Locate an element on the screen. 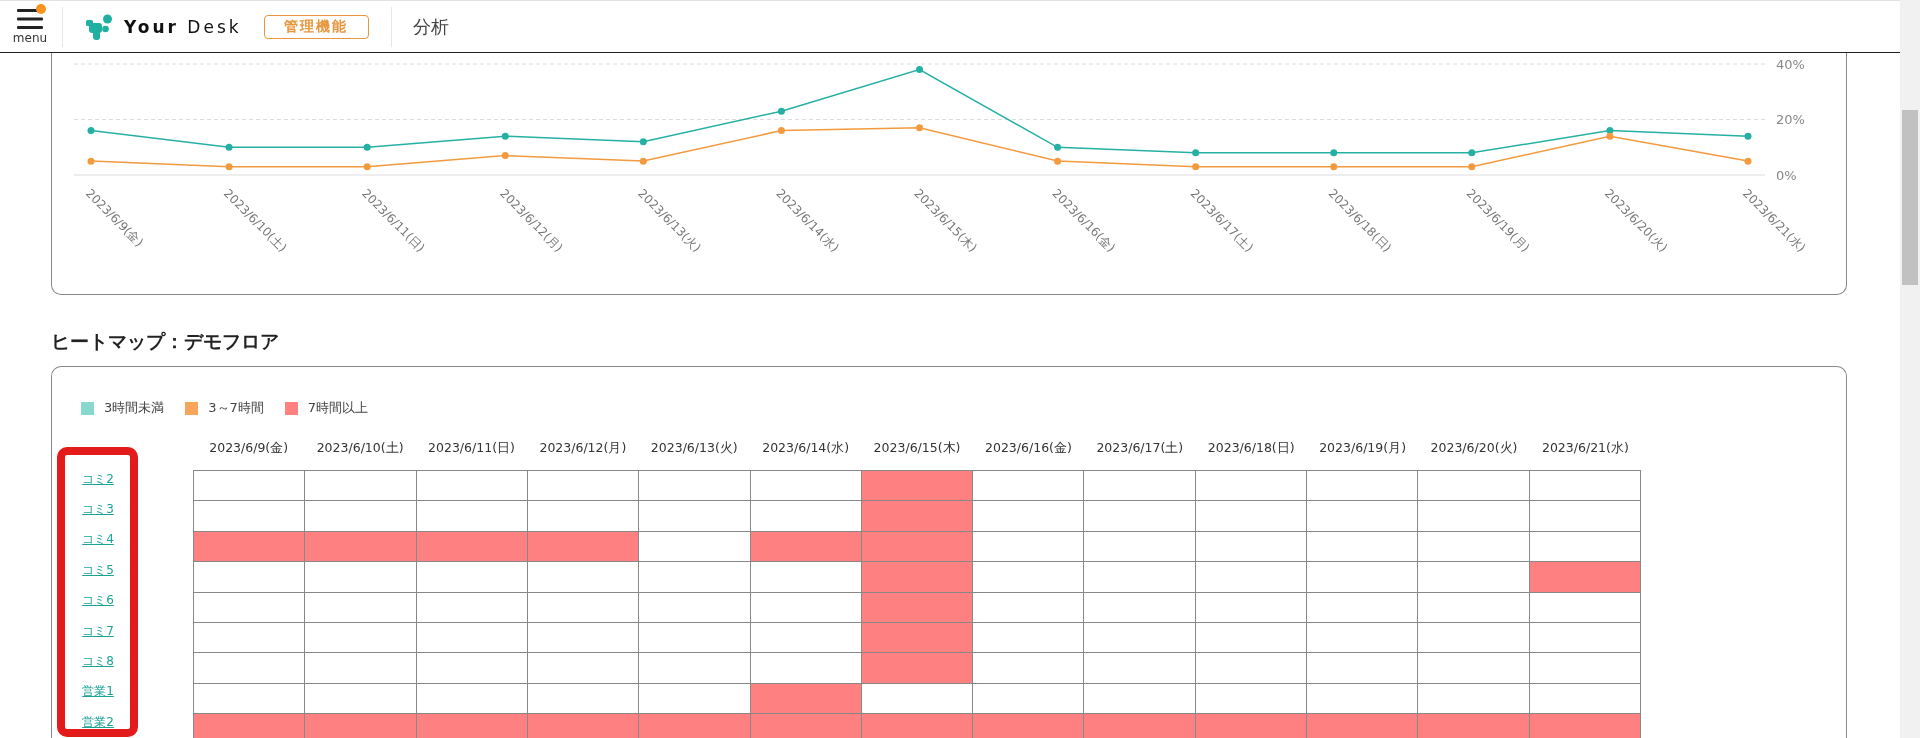 This screenshot has width=1920, height=738. column-header: 2023/6/12(月) is located at coordinates (583, 448).